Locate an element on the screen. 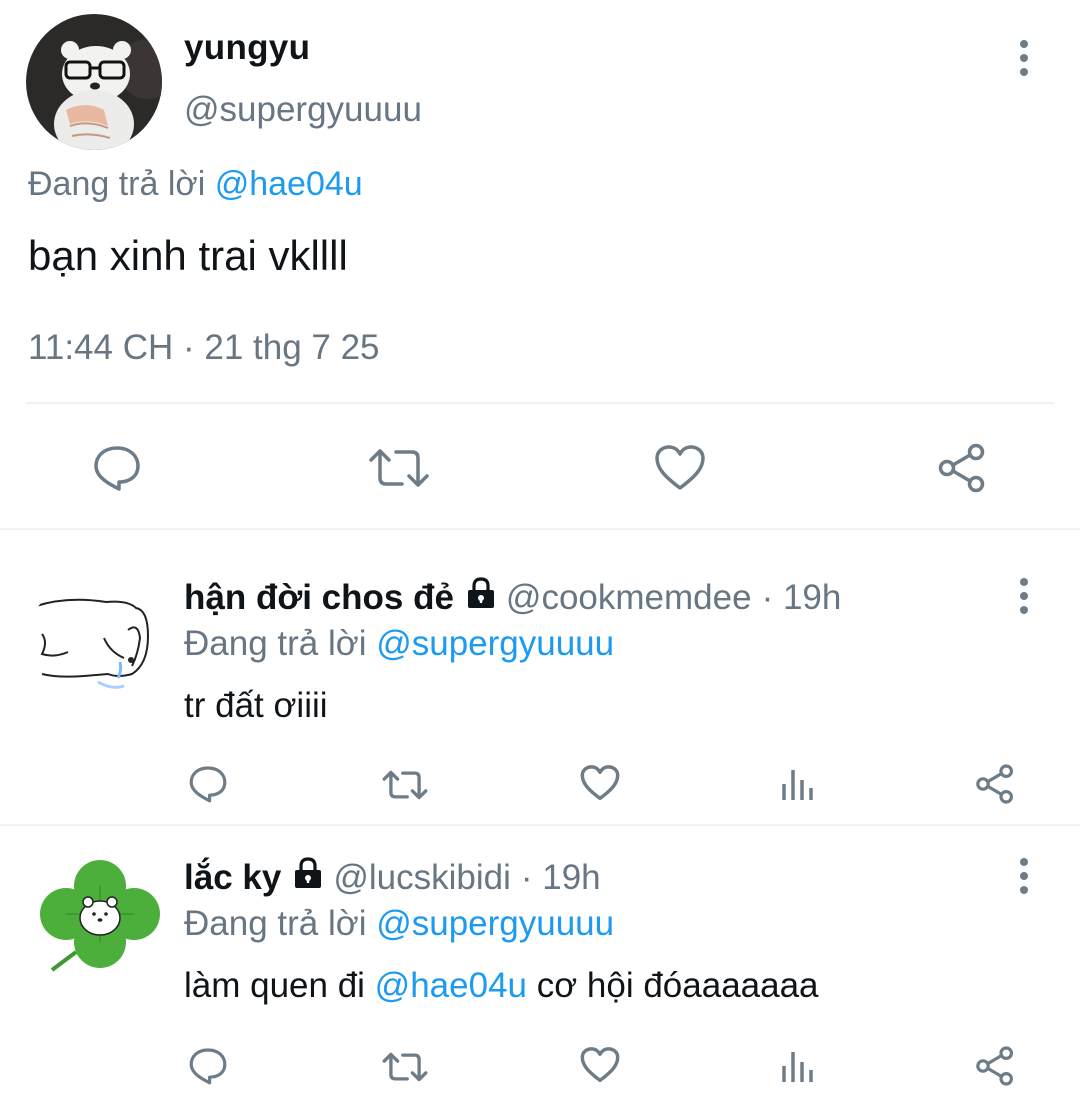 This screenshot has width=1080, height=1099. reply-text: làm quen đi @hae04u cơ hội đóaaaaaaa is located at coordinates (501, 986).